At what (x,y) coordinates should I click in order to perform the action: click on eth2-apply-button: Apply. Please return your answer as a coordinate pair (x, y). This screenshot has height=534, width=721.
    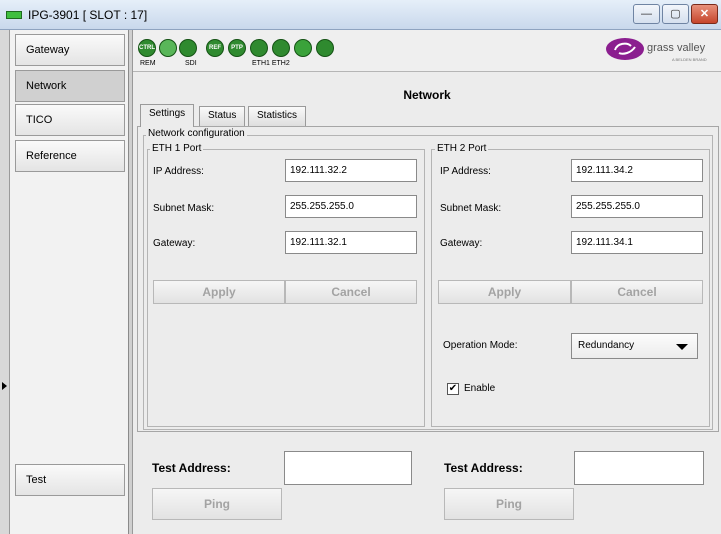
    Looking at the image, I should click on (504, 292).